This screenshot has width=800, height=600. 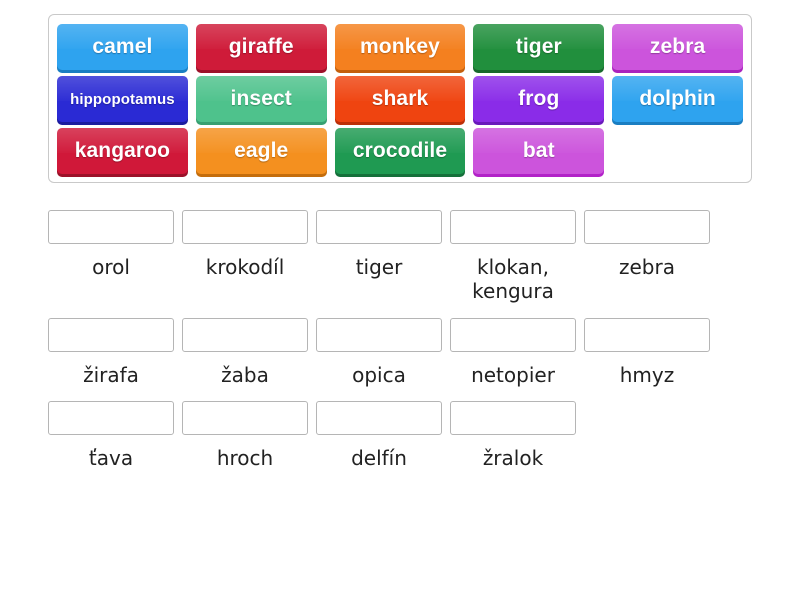 I want to click on answer-label: orol, so click(x=111, y=267).